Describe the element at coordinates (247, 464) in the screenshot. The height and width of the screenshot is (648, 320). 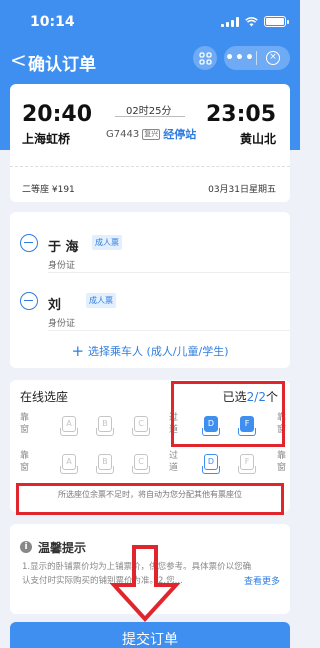
I see `seat-2f: F` at that location.